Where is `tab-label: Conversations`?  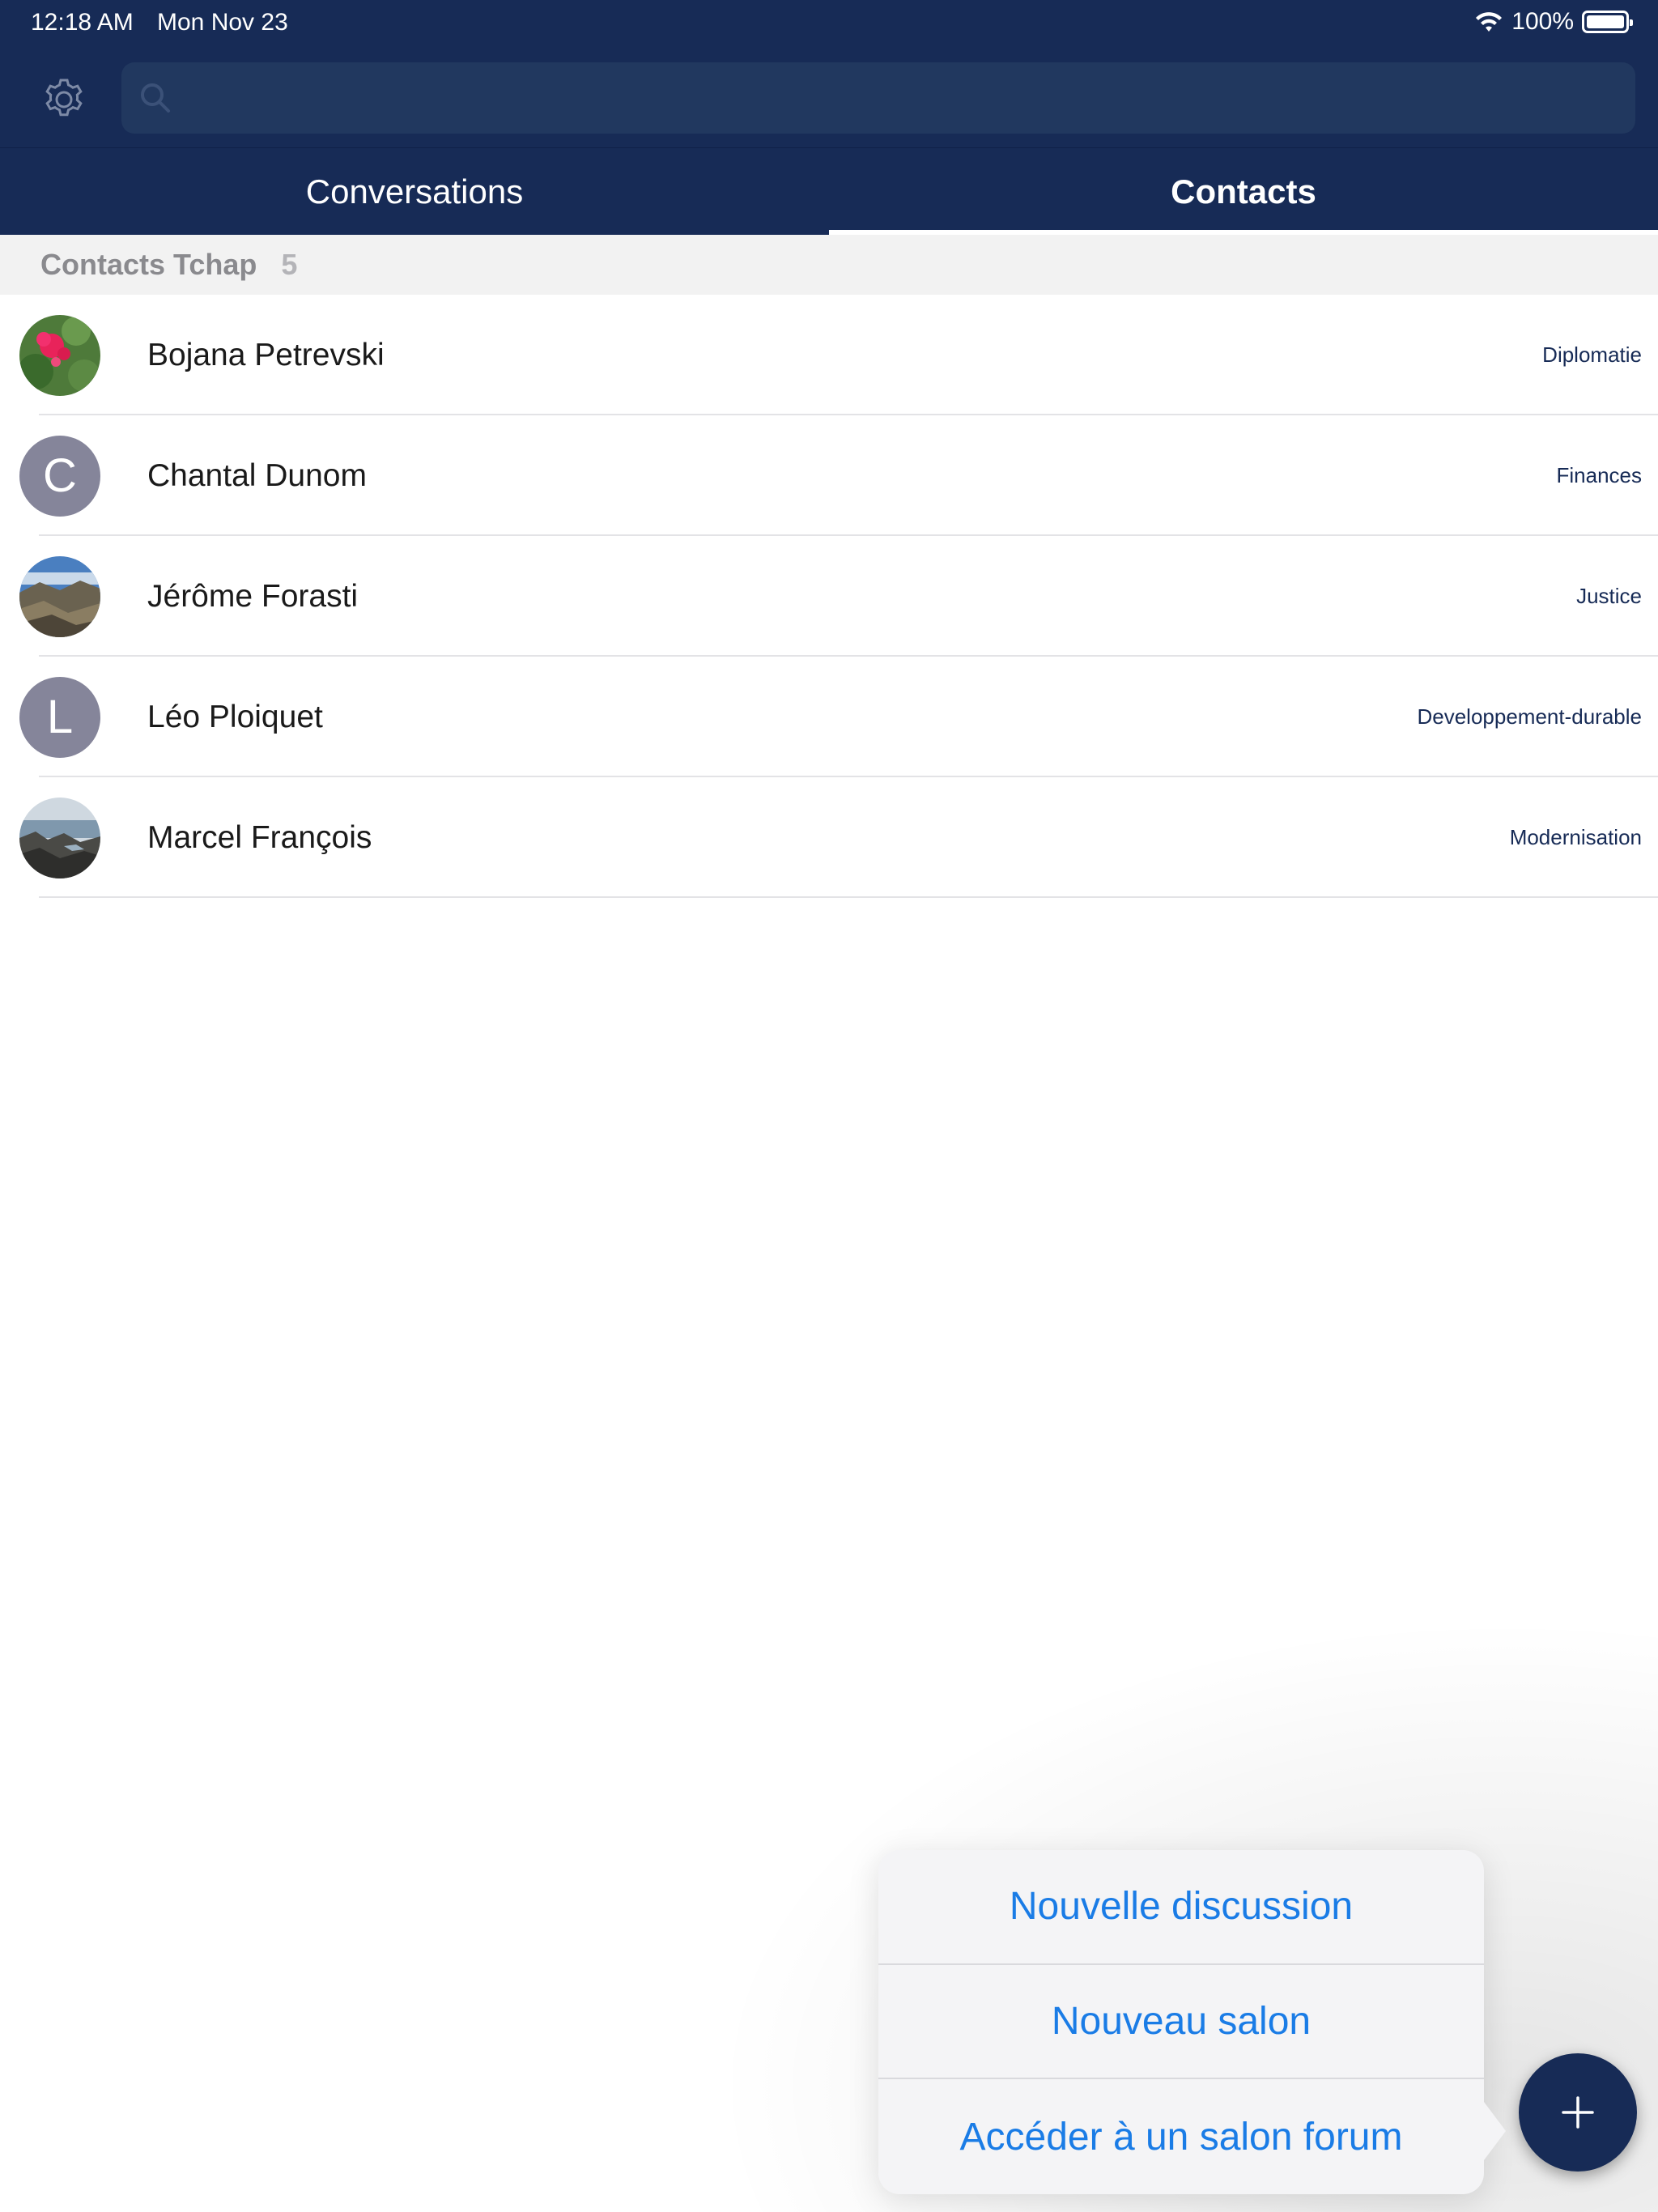
tab-label: Conversations is located at coordinates (414, 191).